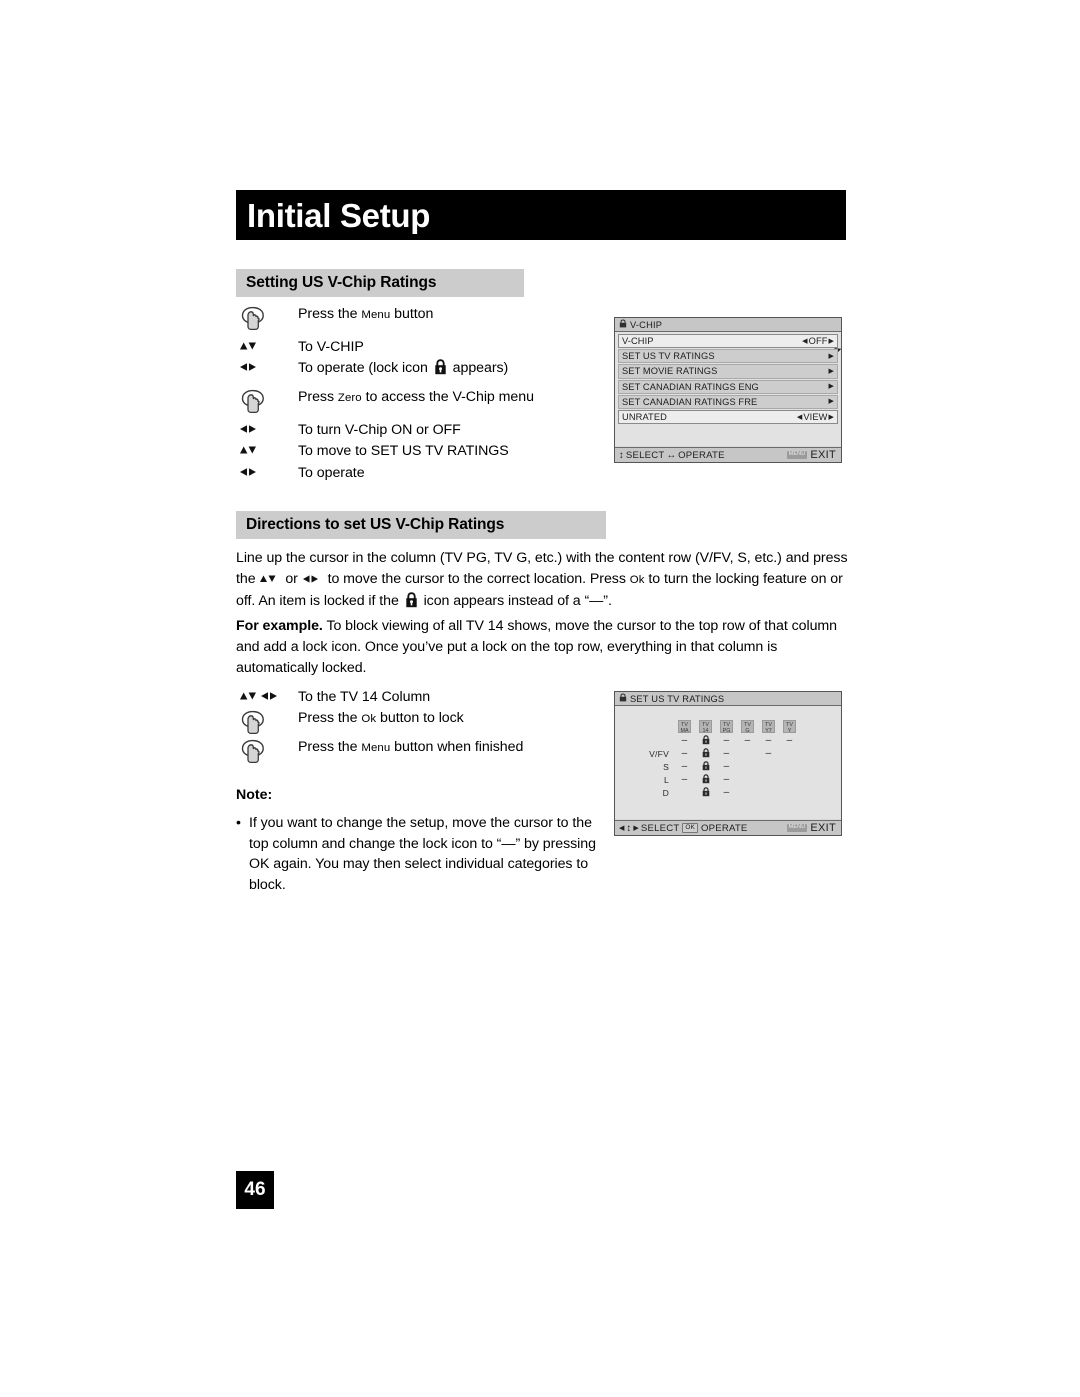 The height and width of the screenshot is (1397, 1080). I want to click on osd-row-value: ▶, so click(831, 401).